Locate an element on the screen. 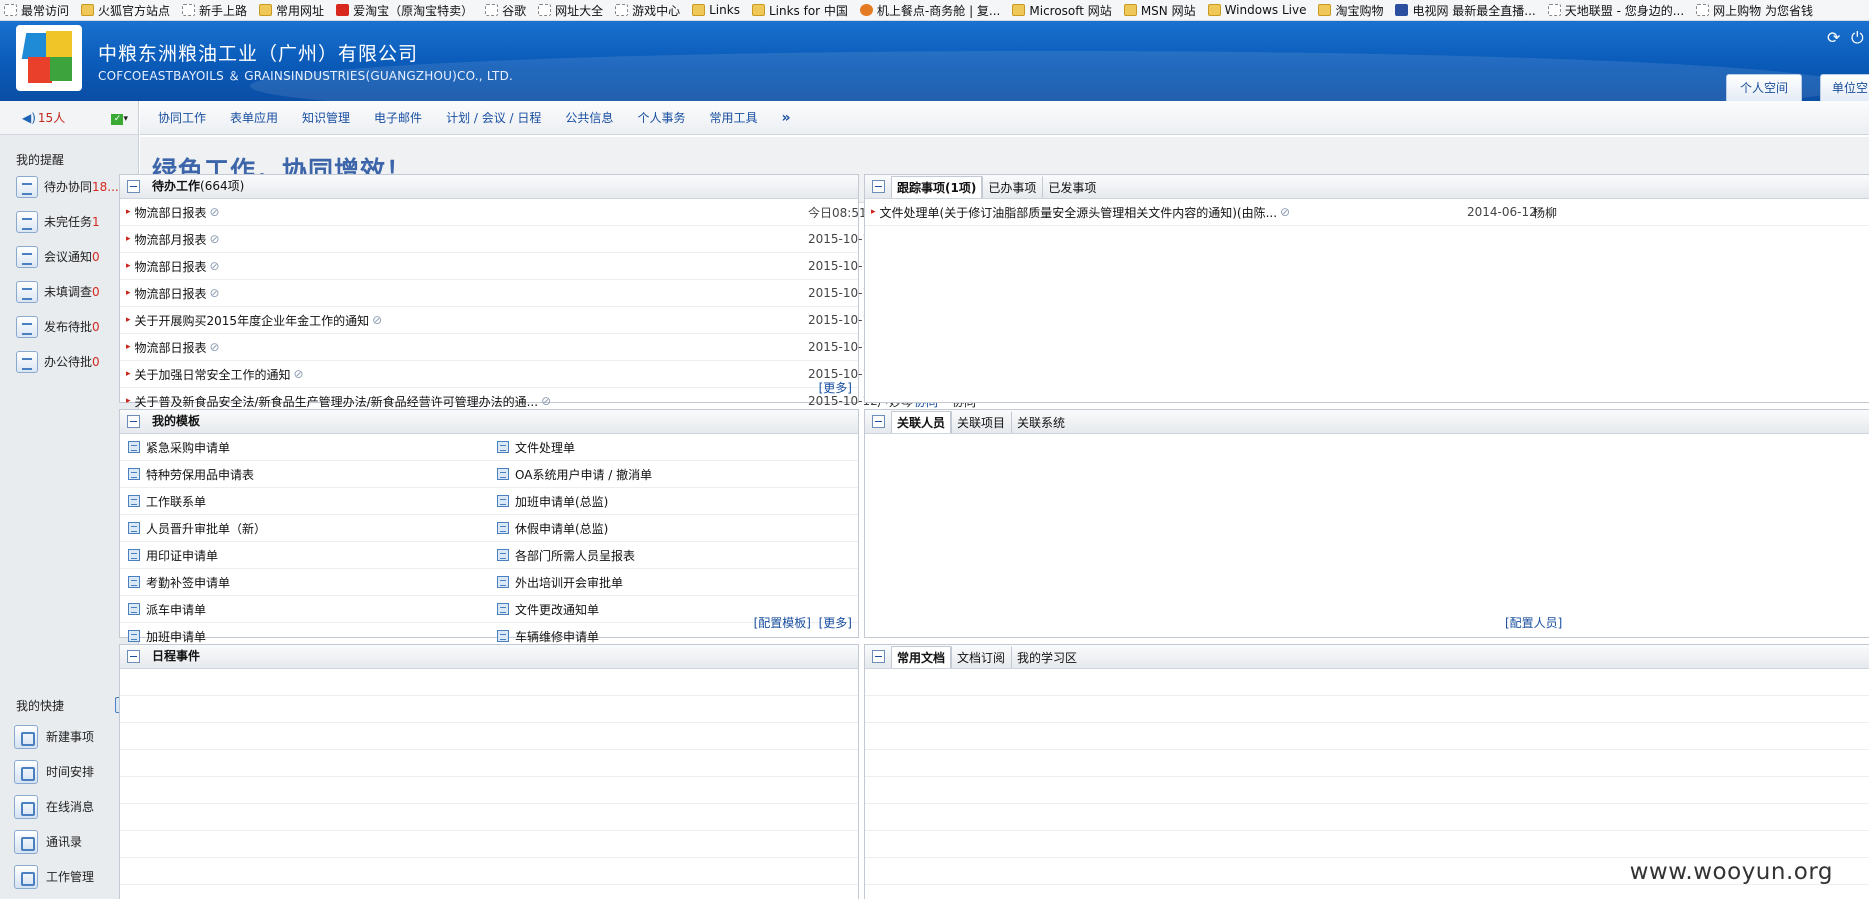  todo-title-link: 物流部月报表 is located at coordinates (171, 239).